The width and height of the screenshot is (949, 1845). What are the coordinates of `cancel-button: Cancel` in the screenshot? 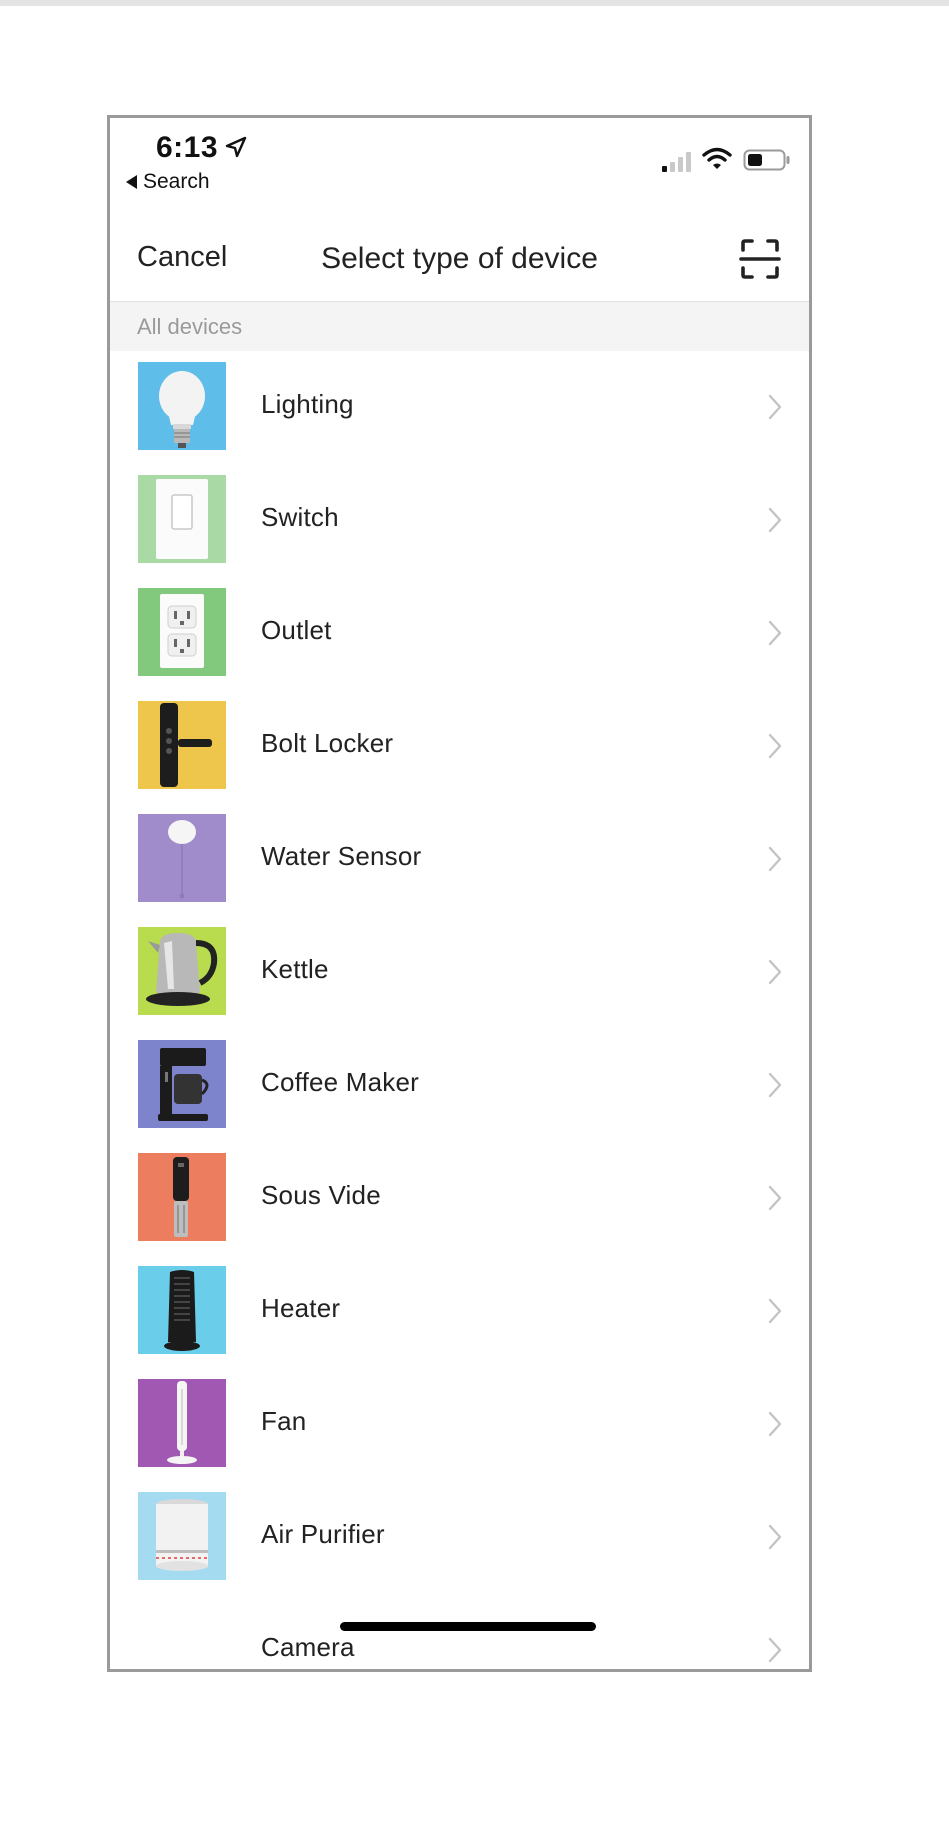 It's located at (182, 257).